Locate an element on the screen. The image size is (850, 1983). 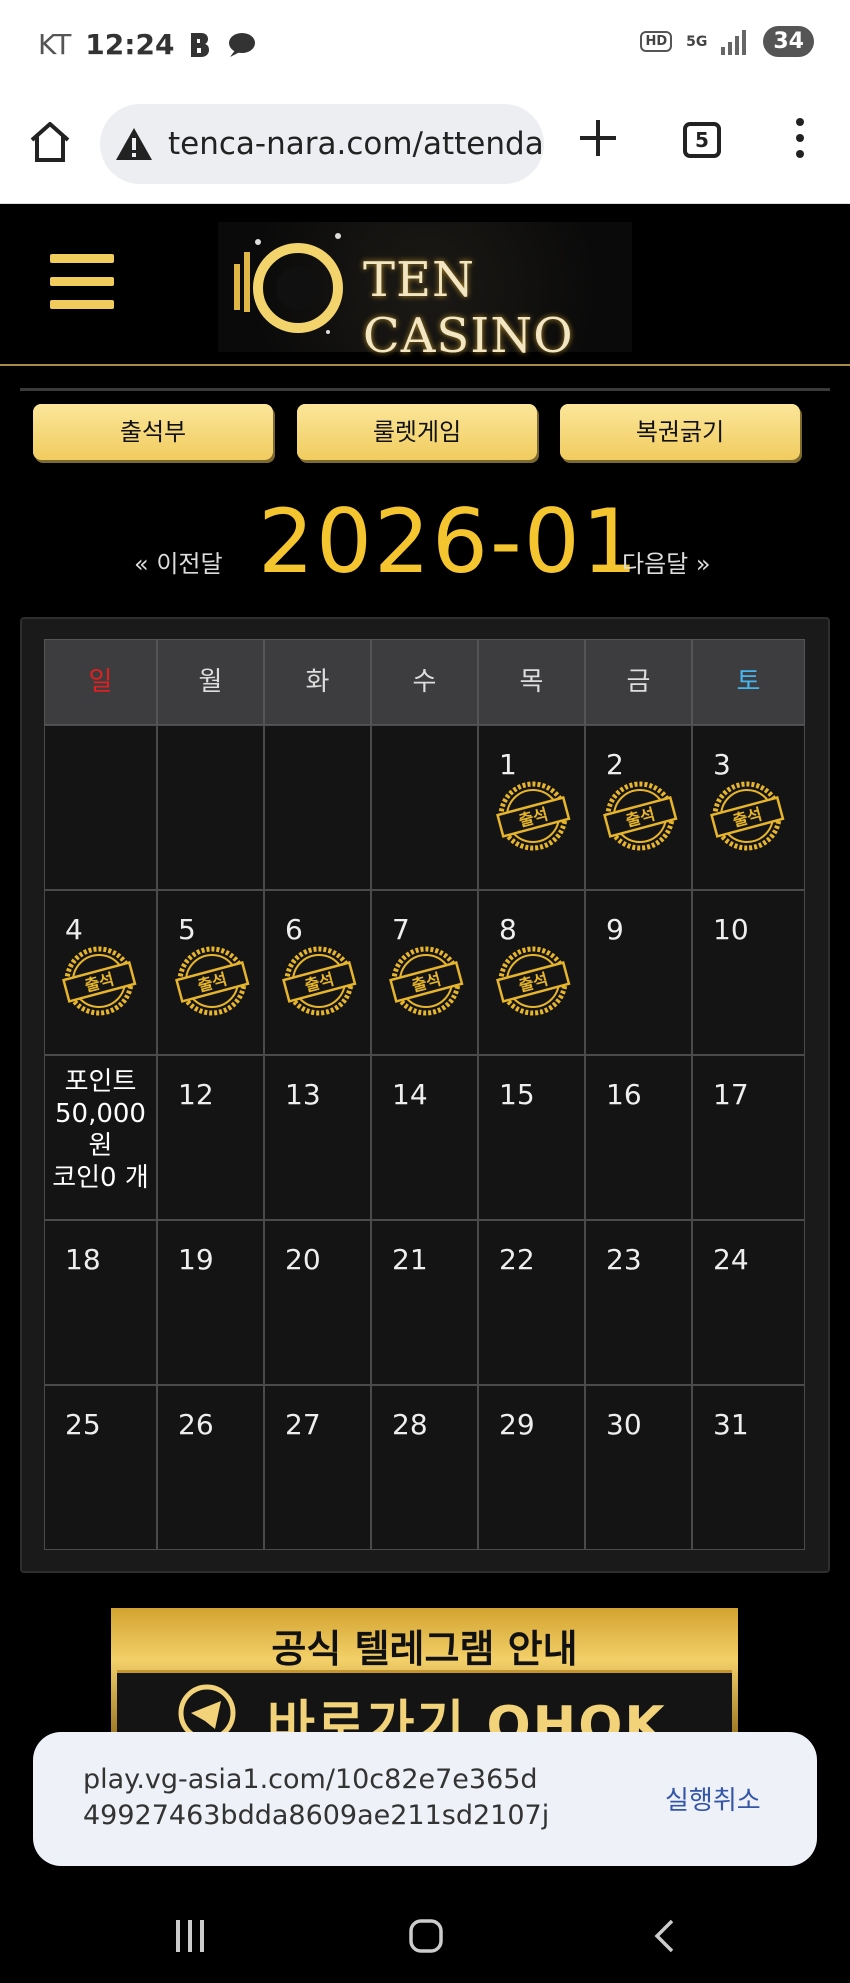
system-nav-bar is located at coordinates (425, 1934).